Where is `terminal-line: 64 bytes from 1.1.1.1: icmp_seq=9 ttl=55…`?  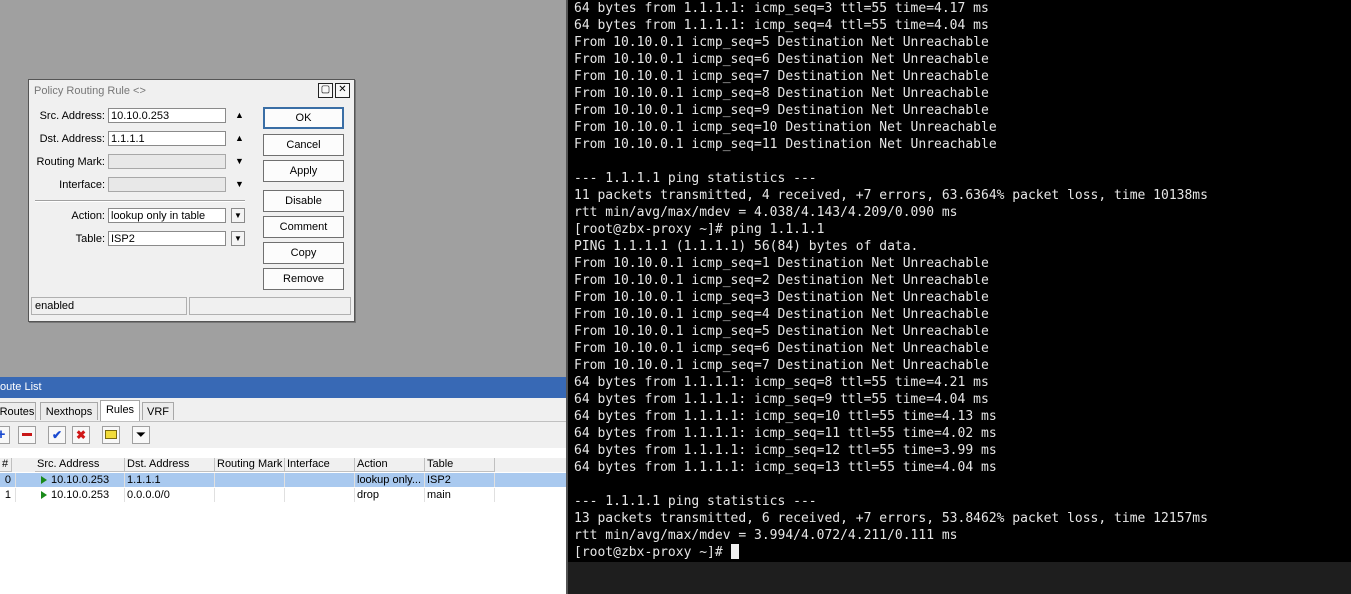
terminal-line: 64 bytes from 1.1.1.1: icmp_seq=9 ttl=55… is located at coordinates (781, 399).